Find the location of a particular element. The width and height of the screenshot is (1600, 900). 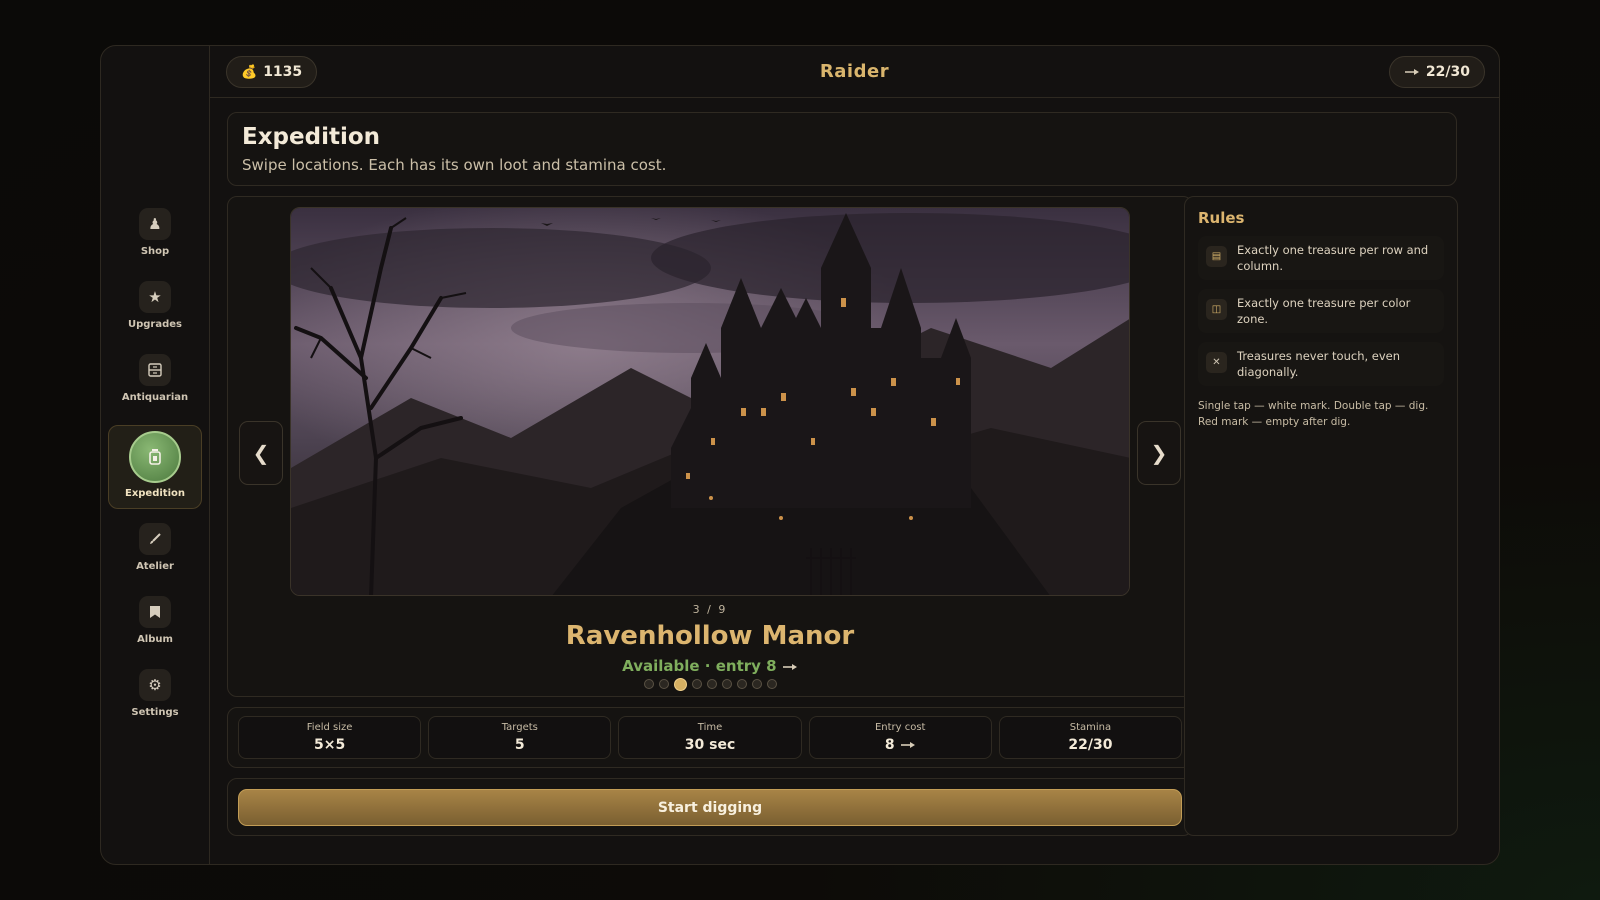

stat-value: 22/30 is located at coordinates (1090, 745).